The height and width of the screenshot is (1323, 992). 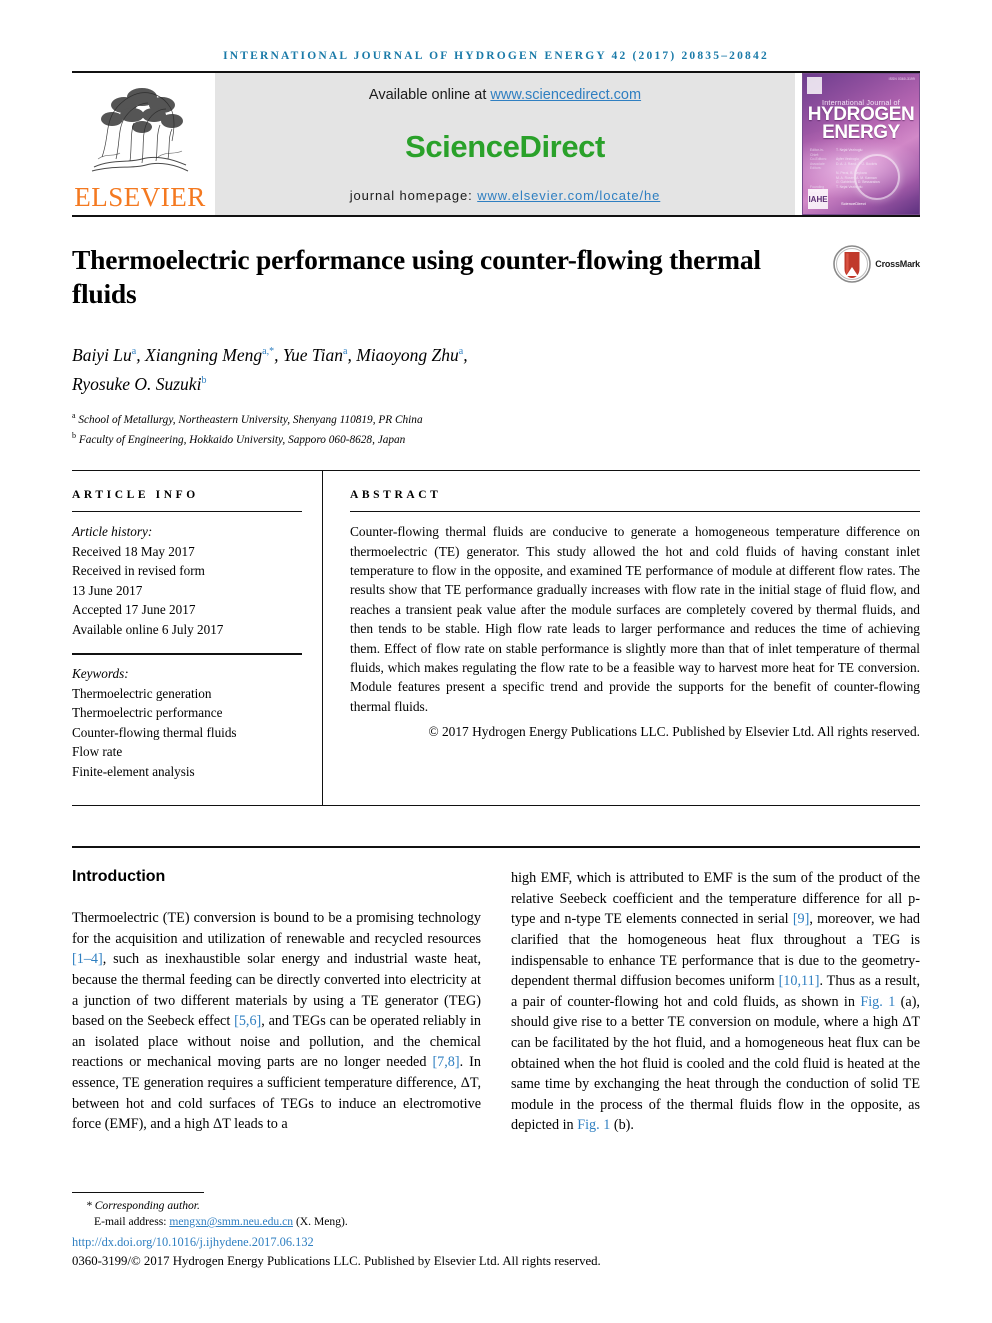 What do you see at coordinates (861, 85) in the screenshot?
I see `cover-topbar: ISSN 0360-3199` at bounding box center [861, 85].